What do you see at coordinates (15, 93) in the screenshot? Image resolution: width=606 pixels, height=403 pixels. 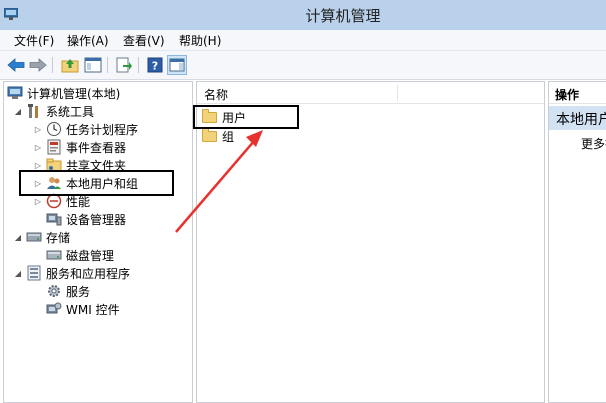 I see `computer-icon` at bounding box center [15, 93].